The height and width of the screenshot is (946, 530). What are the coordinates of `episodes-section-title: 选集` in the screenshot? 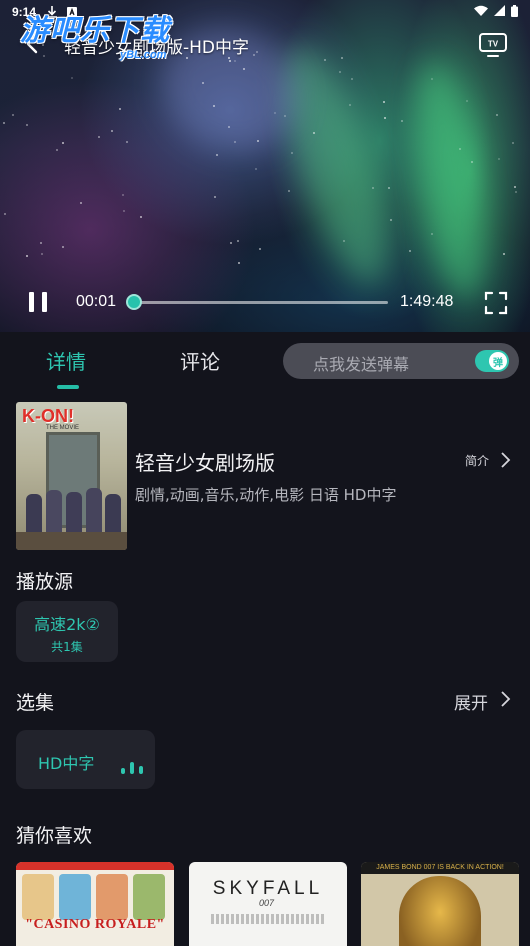 It's located at (35, 703).